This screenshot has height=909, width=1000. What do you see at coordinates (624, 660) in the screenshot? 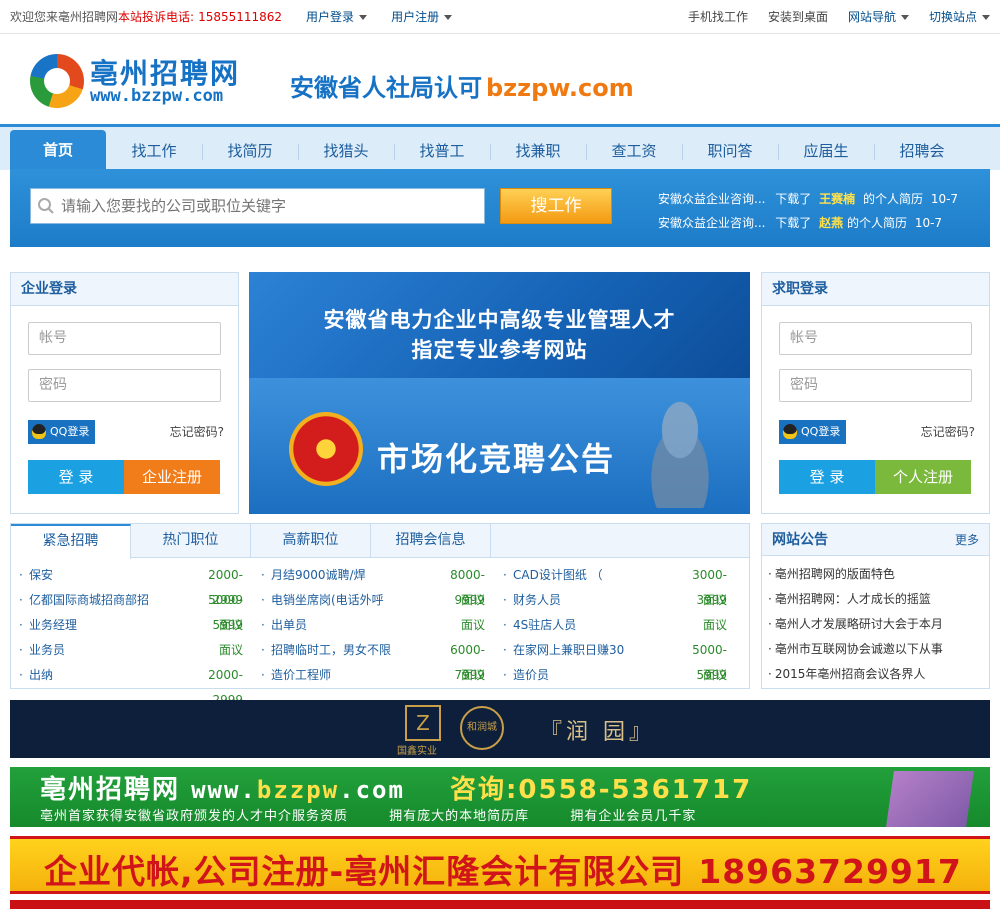
I see `job-item: · 在家网上兼职日赚30 5000-5999` at bounding box center [624, 660].